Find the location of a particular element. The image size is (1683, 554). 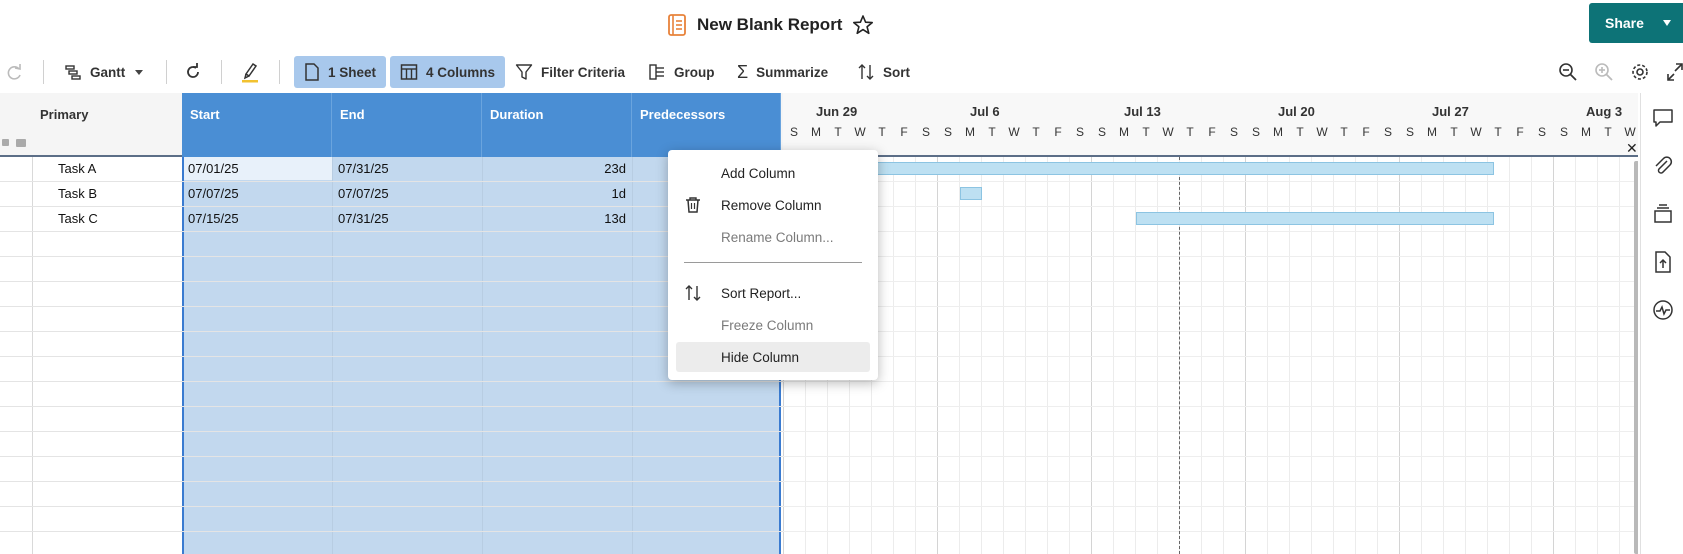

toolbar: Gantt 1 Sheet 4 Columns Filter Criteria is located at coordinates (841, 72).